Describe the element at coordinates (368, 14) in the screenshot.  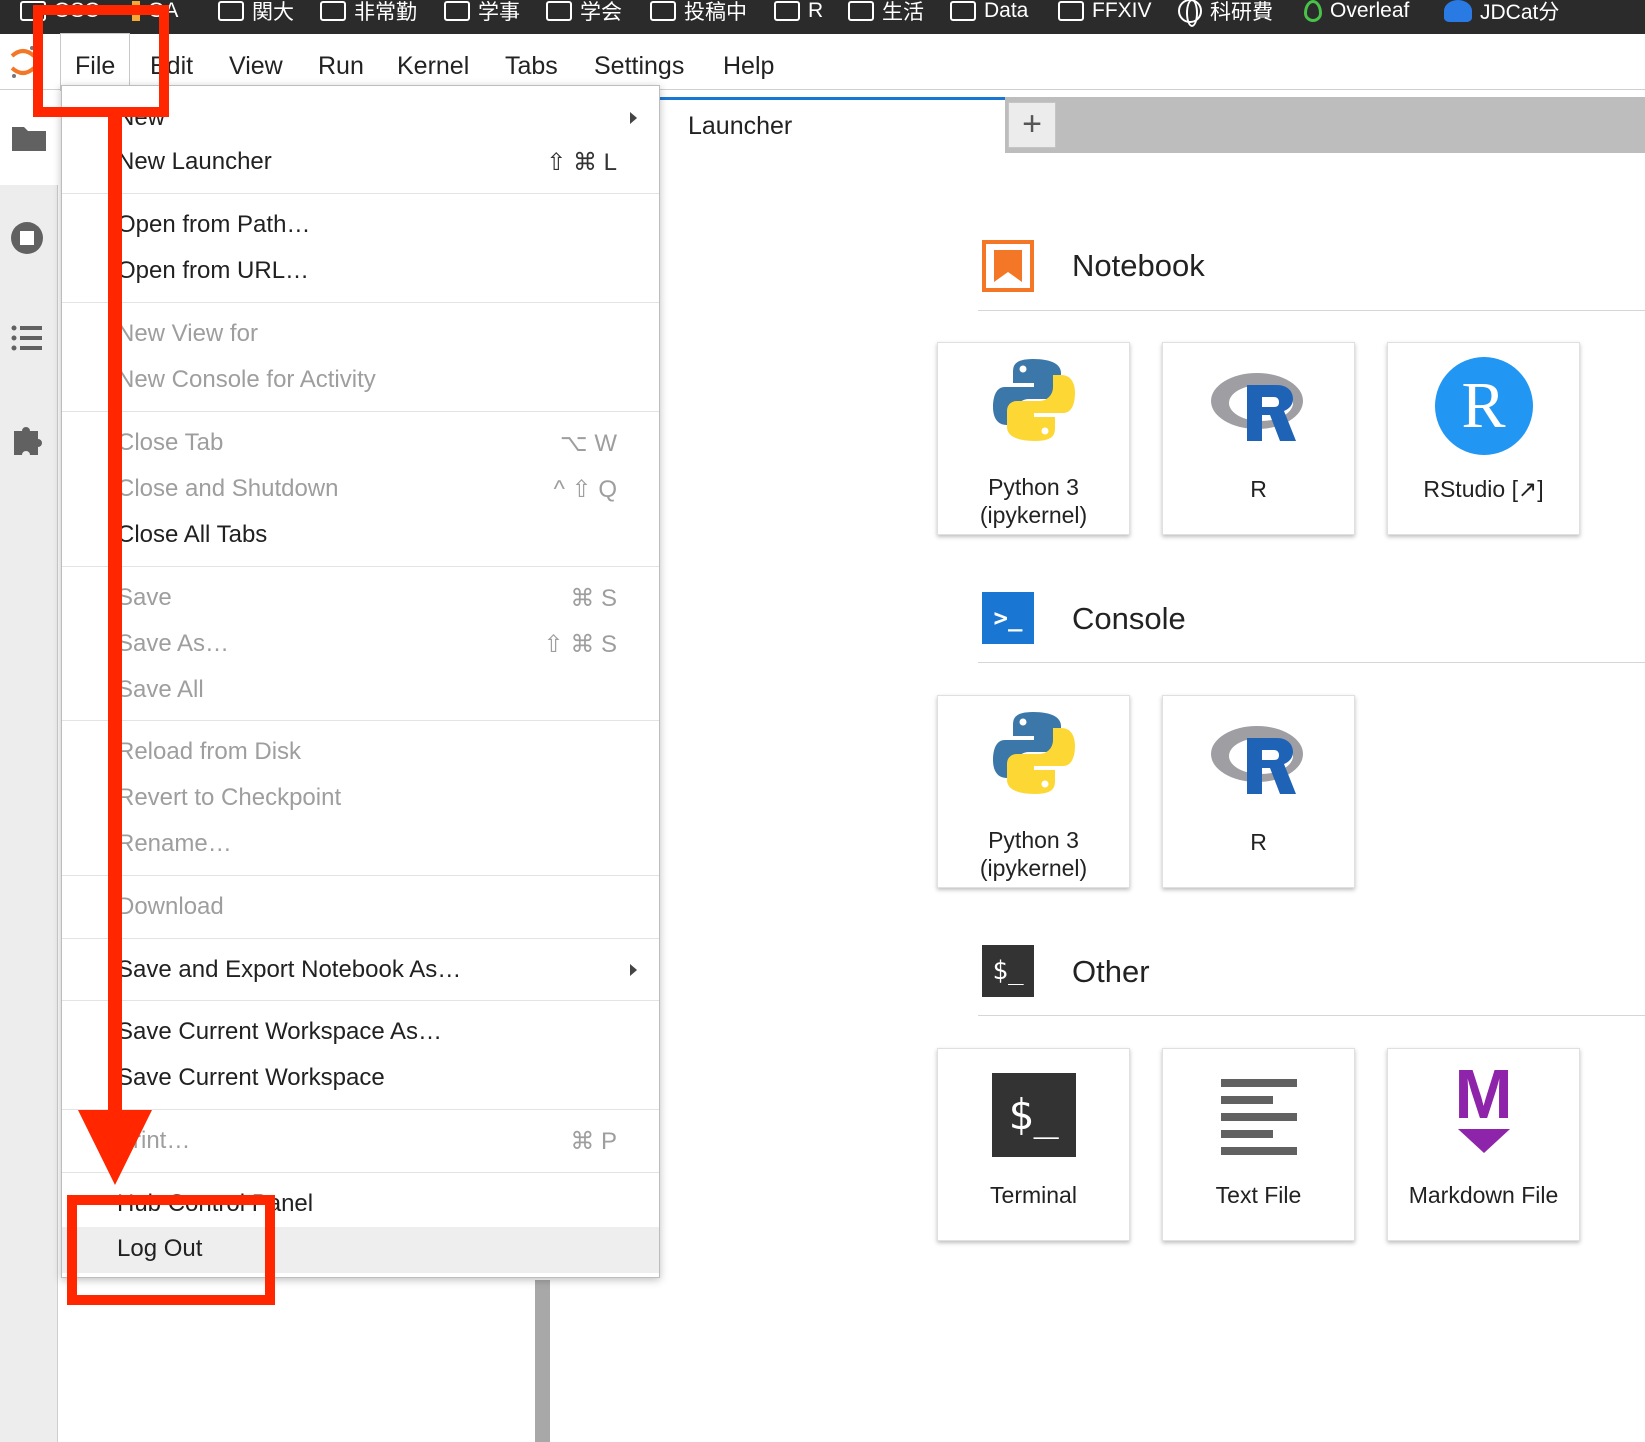
I see `bookmark-hijokin: 非常勤` at that location.